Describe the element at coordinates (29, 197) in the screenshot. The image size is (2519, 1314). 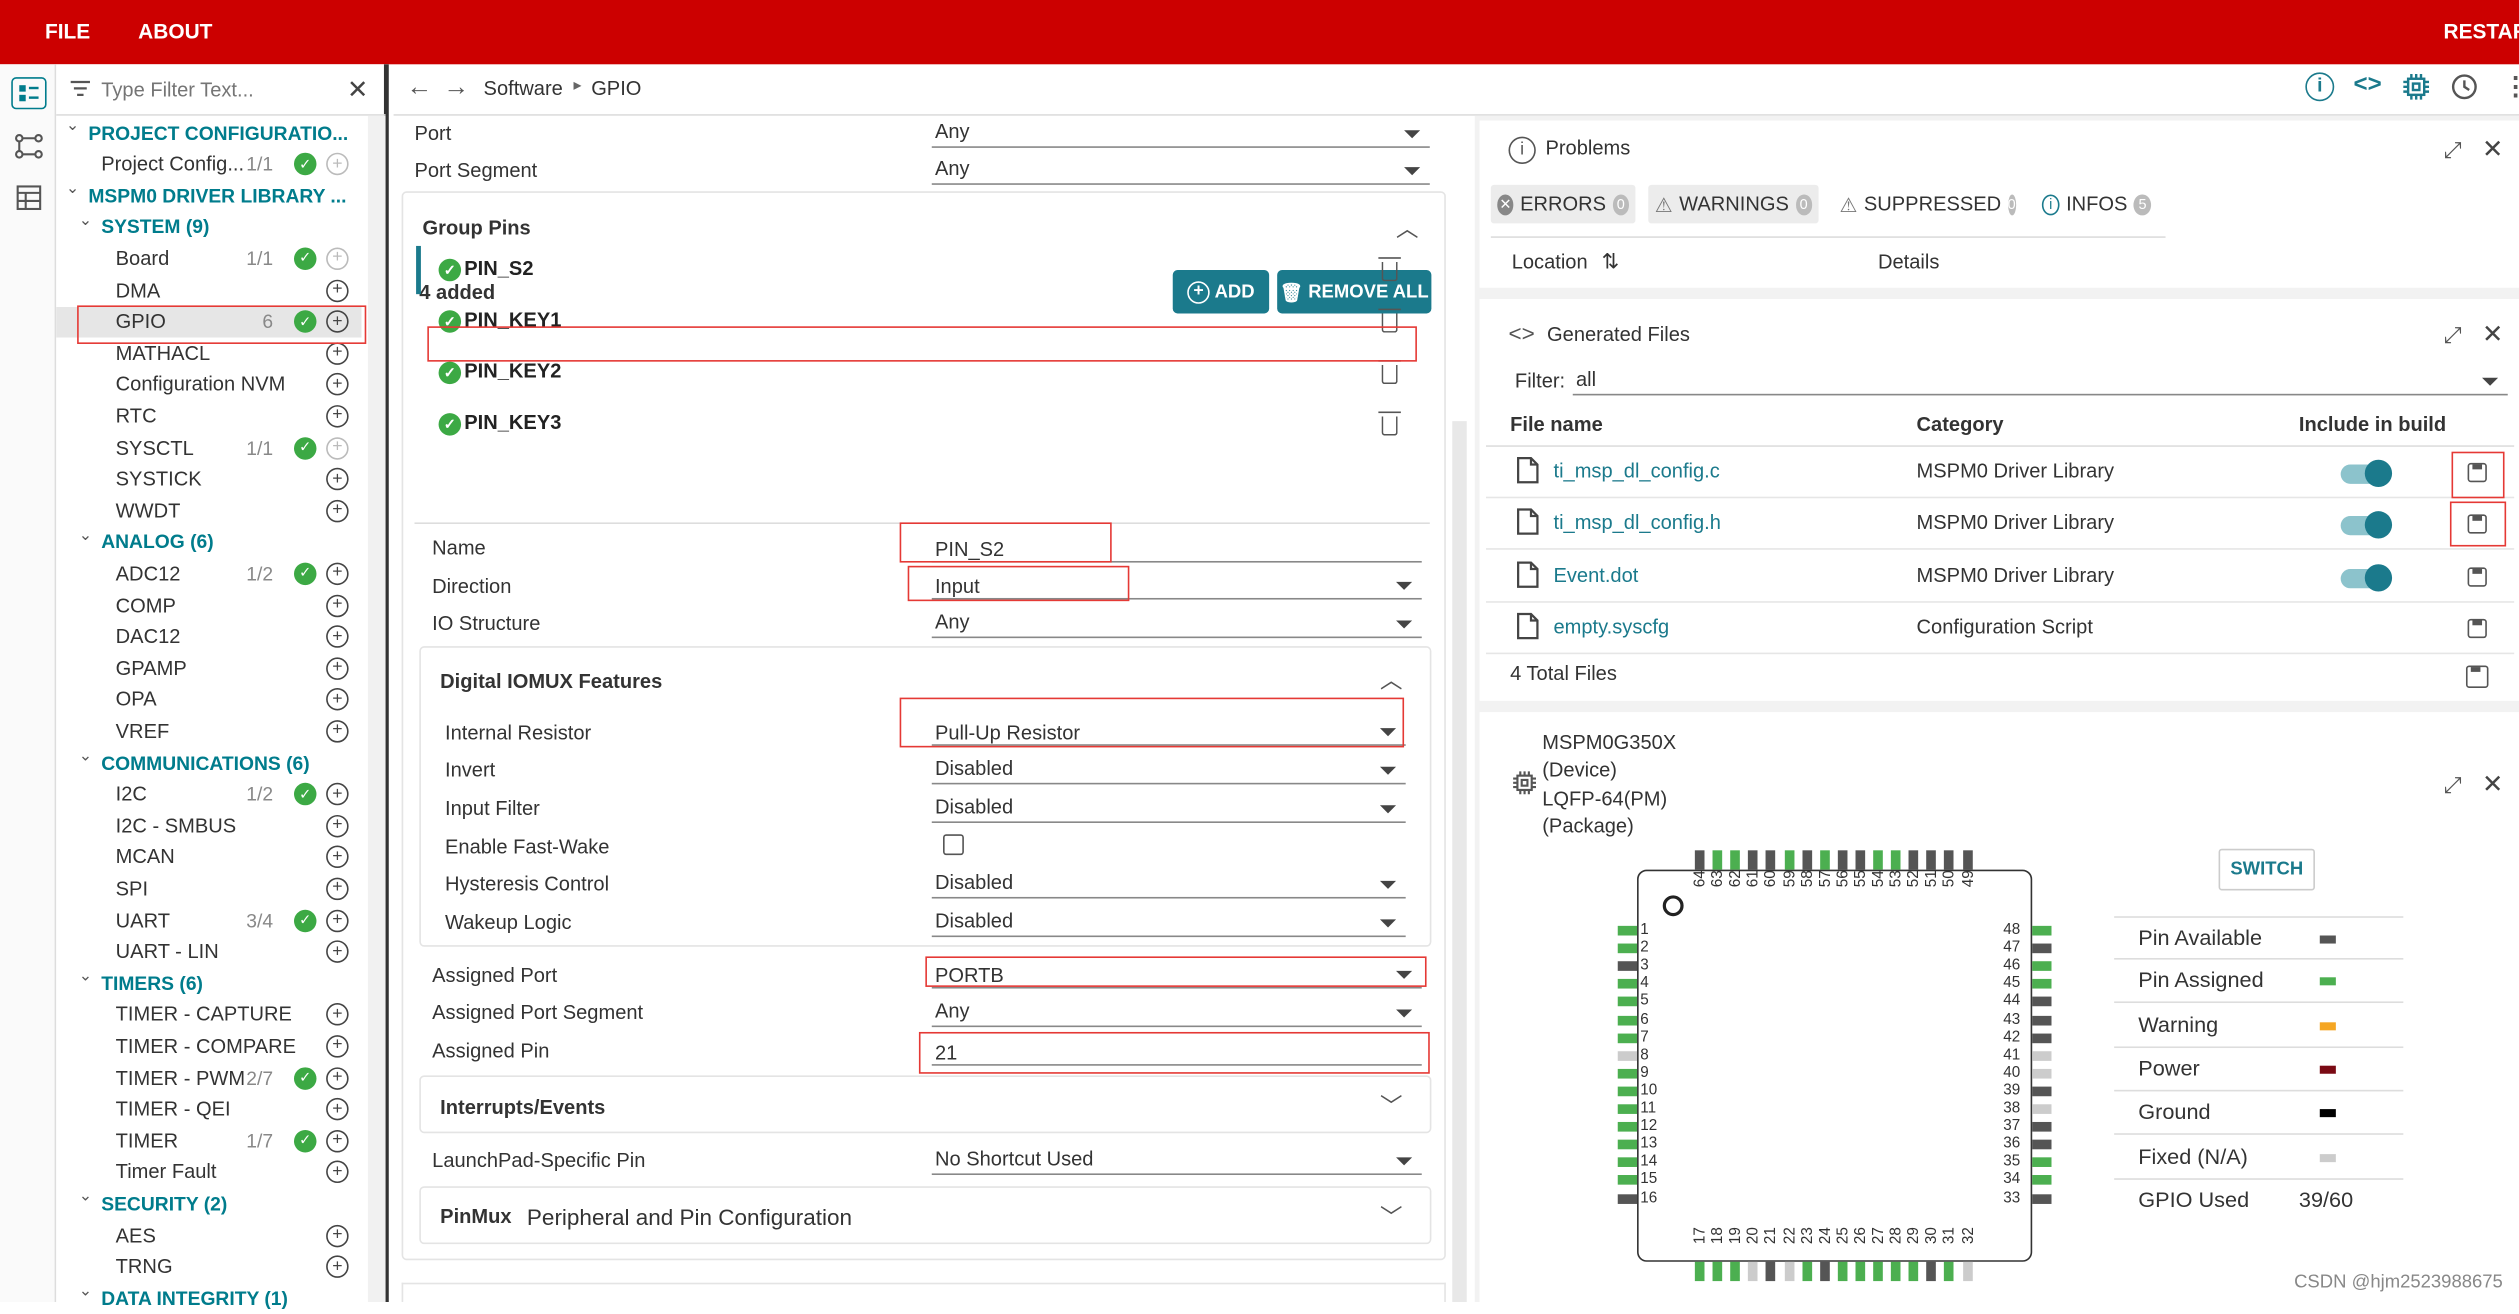
I see `table-view-icon` at that location.